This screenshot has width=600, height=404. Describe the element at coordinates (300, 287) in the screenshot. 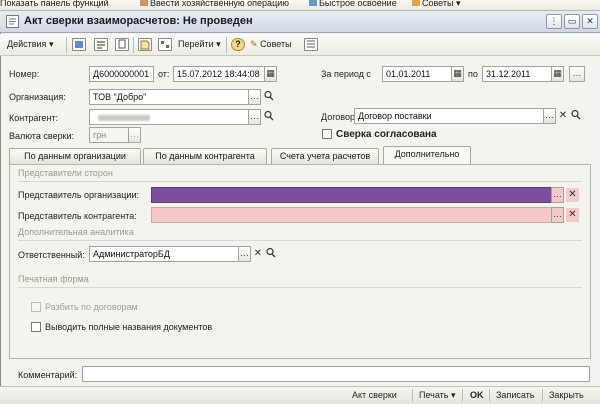

I see `section-divider` at that location.